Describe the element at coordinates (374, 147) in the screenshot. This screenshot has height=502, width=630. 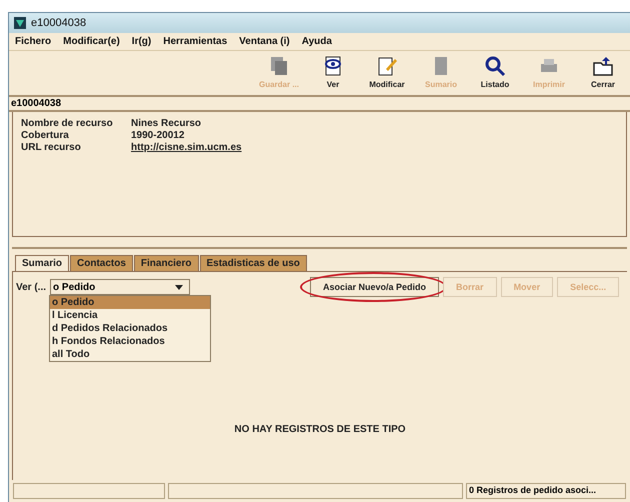
I see `url-link: http://cisne.sim.ucm.es` at that location.